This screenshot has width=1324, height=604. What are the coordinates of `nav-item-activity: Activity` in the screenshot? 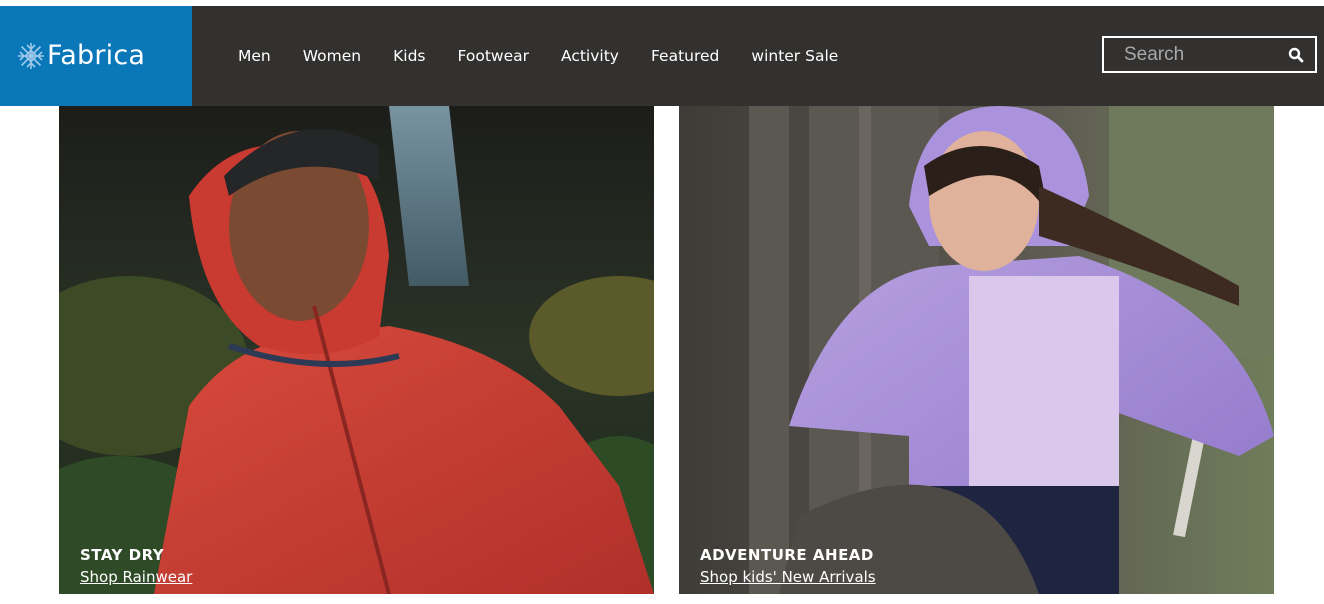 It's located at (590, 56).